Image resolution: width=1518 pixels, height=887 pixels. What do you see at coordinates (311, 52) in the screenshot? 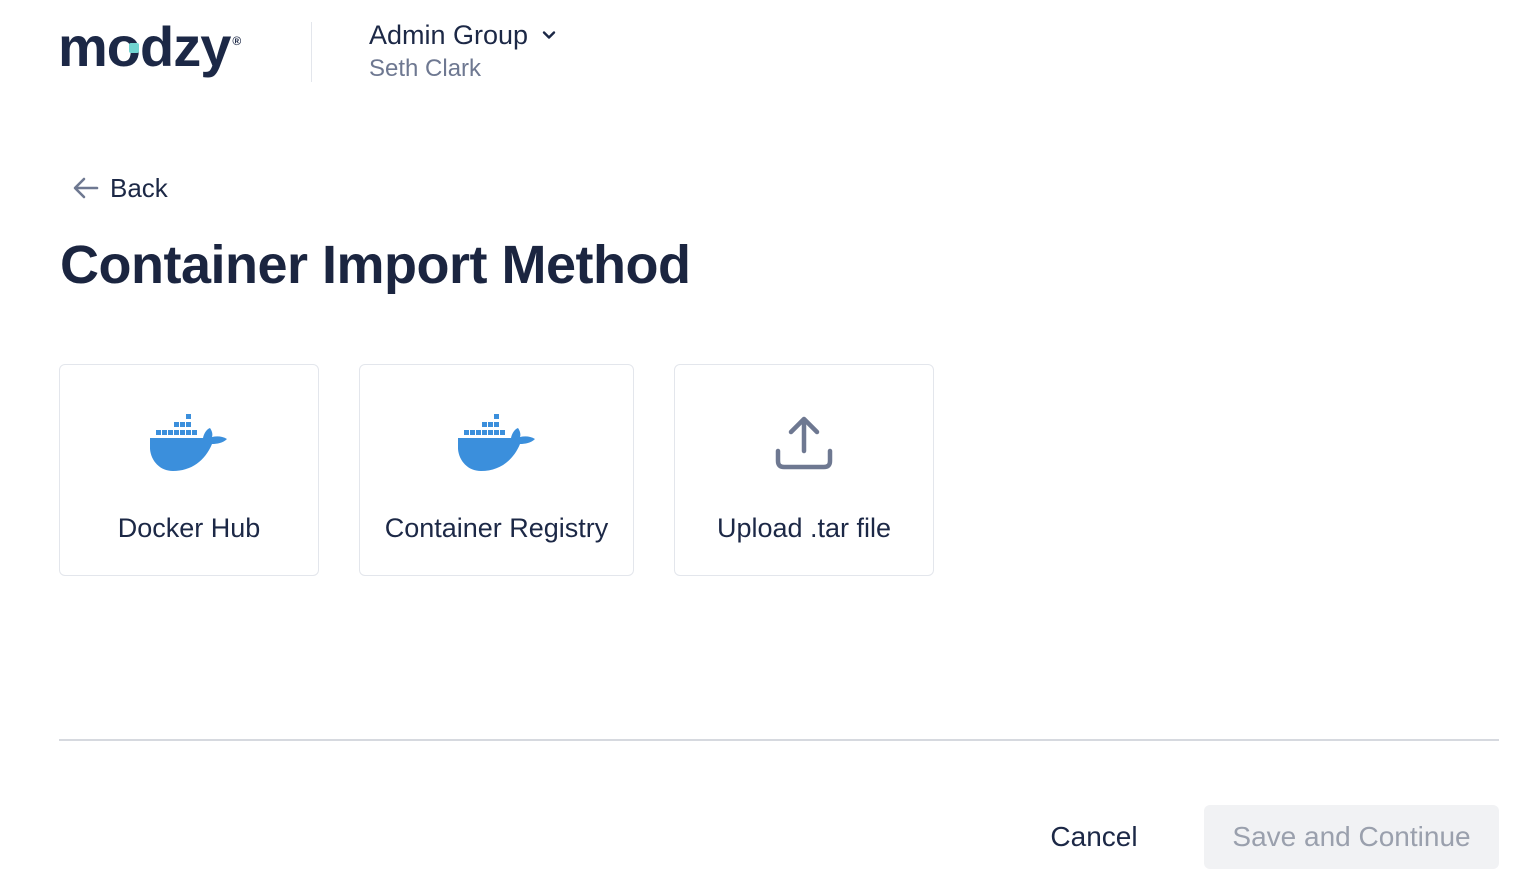
I see `header-divider` at bounding box center [311, 52].